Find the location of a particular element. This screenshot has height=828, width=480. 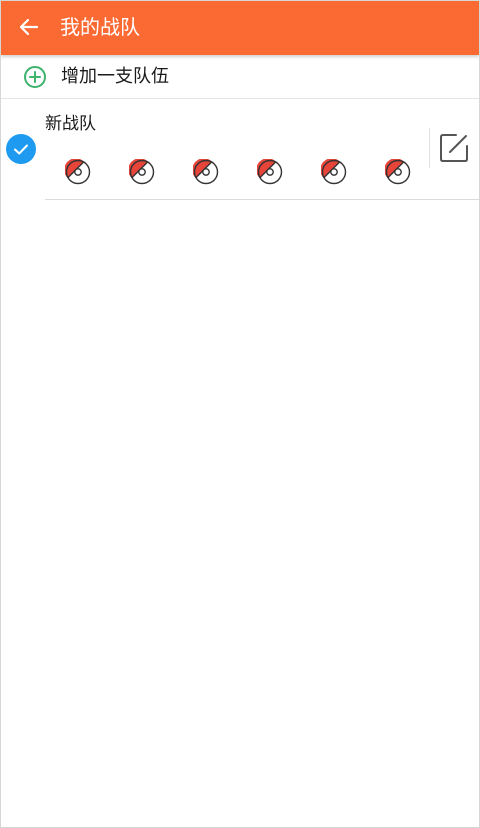

team-list-item: 新战队 is located at coordinates (240, 150).